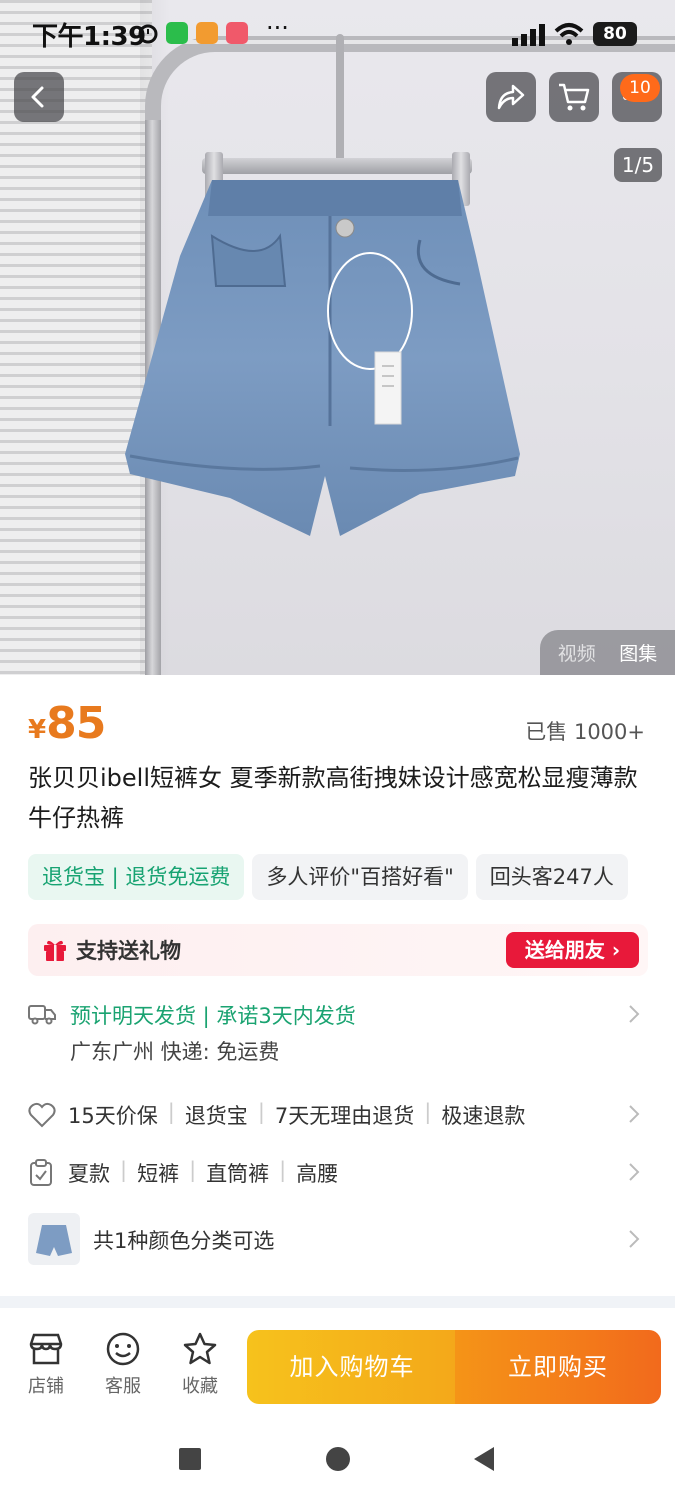 The height and width of the screenshot is (1500, 675). I want to click on shipping-origin: 广东广州 快递: 免运费, so click(175, 1052).